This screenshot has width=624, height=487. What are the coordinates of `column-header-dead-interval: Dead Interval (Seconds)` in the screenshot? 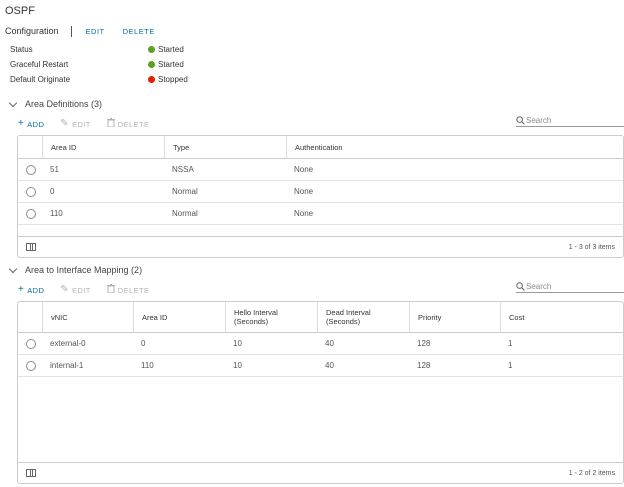 It's located at (363, 317).